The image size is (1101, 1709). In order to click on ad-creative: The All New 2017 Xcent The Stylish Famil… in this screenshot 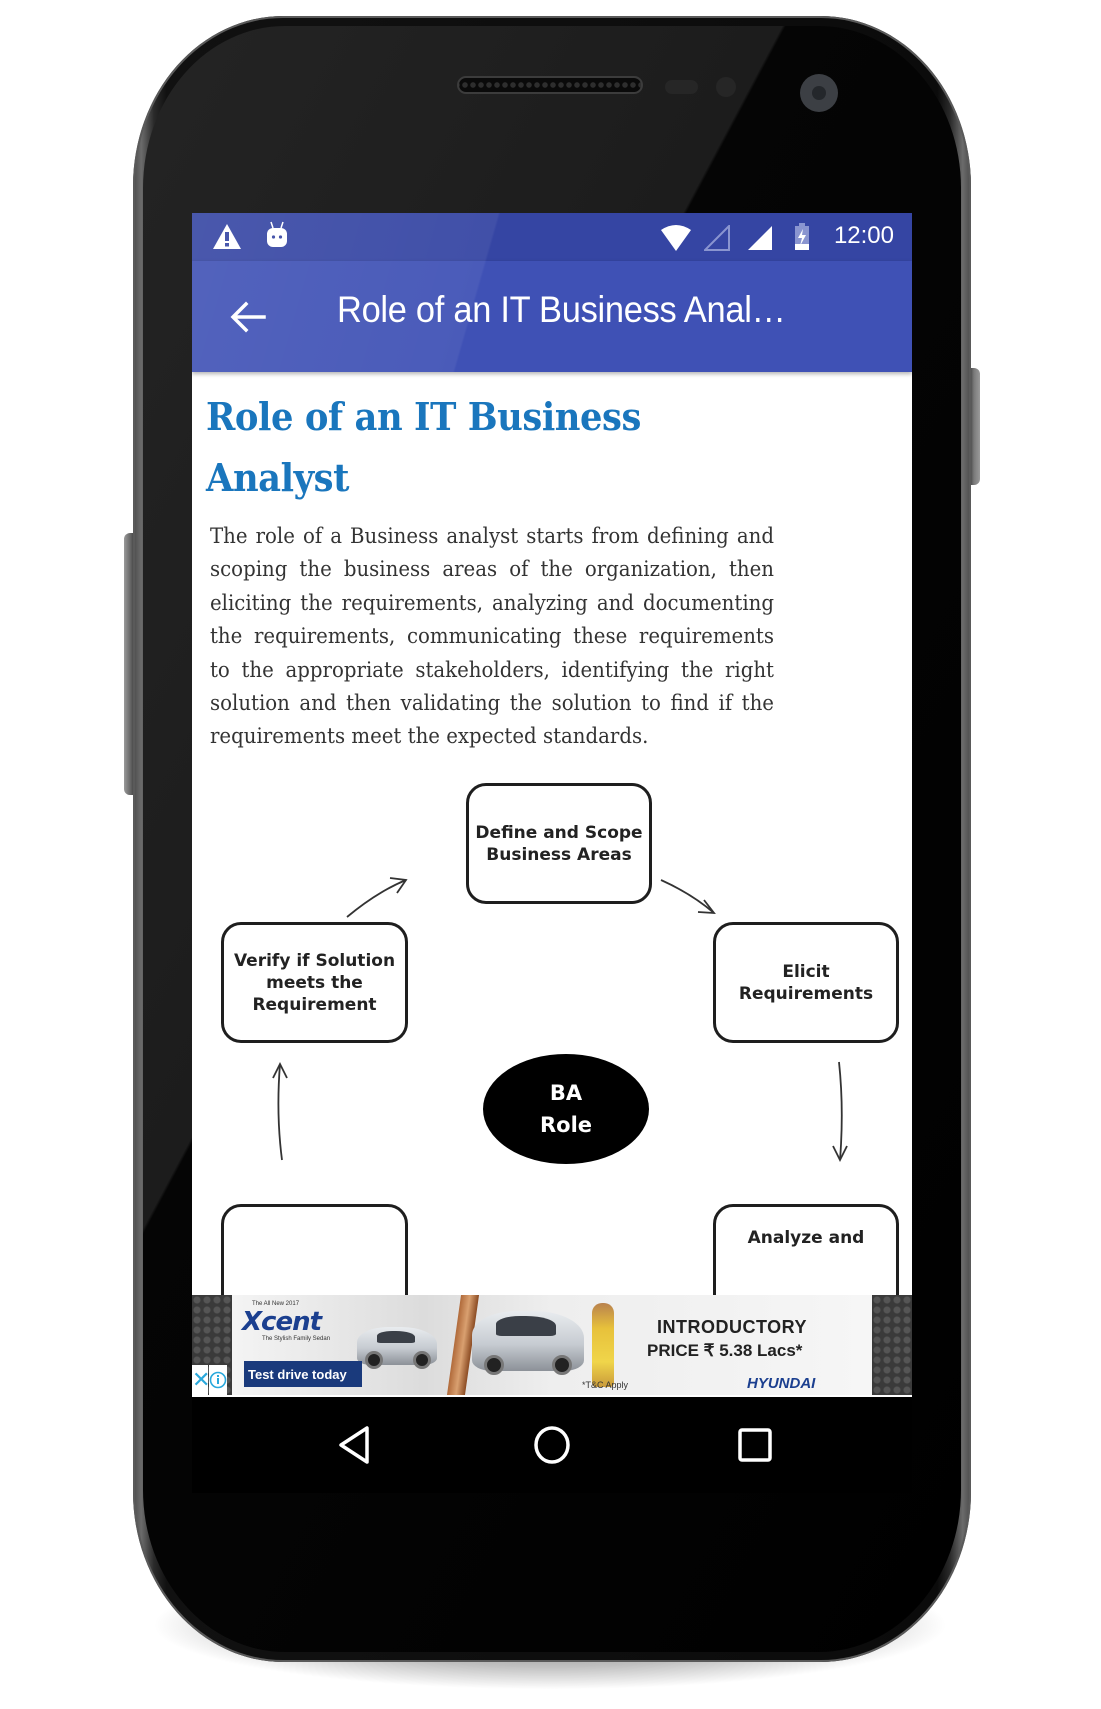, I will do `click(552, 1345)`.